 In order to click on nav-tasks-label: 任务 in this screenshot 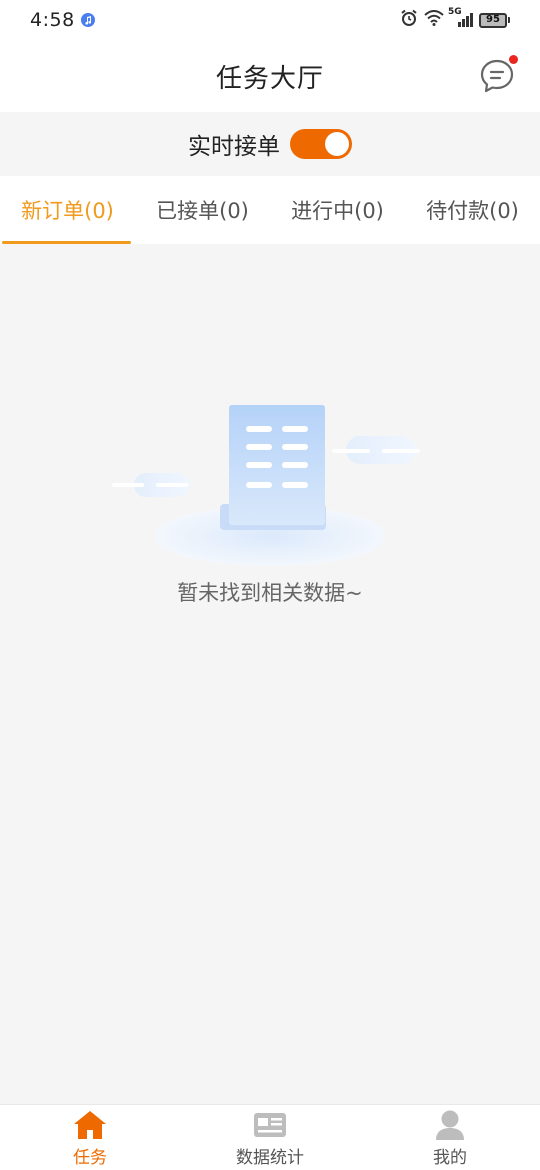, I will do `click(90, 1158)`.